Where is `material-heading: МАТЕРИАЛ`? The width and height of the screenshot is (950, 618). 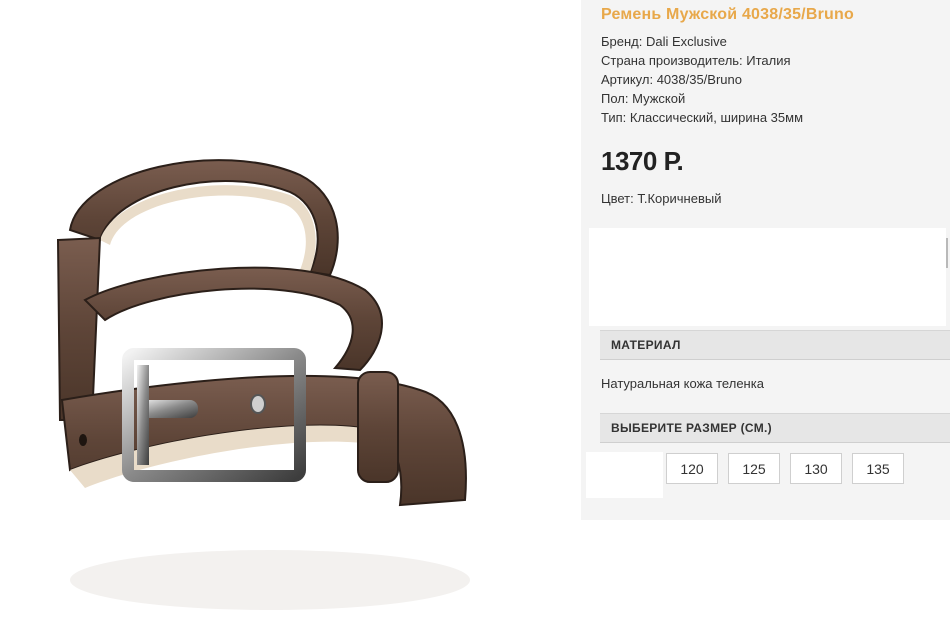 material-heading: МАТЕРИАЛ is located at coordinates (775, 345).